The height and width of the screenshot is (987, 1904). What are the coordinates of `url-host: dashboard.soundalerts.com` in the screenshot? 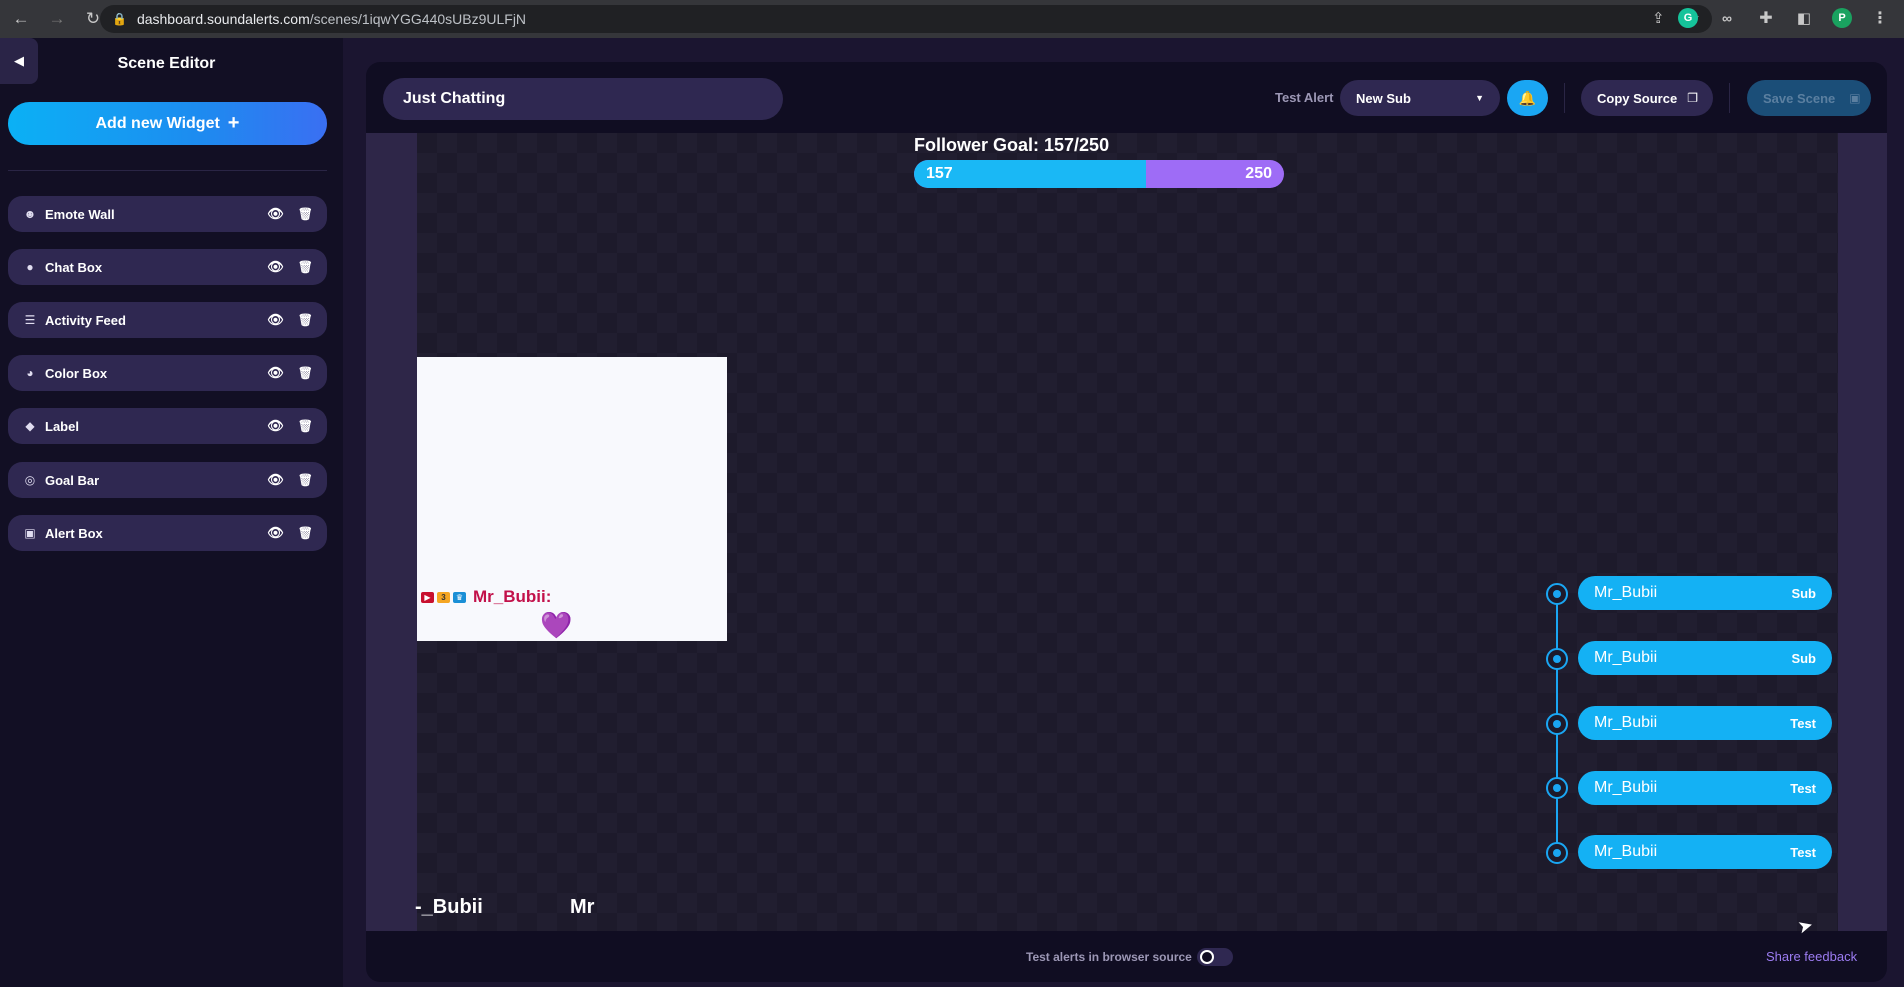 It's located at (223, 19).